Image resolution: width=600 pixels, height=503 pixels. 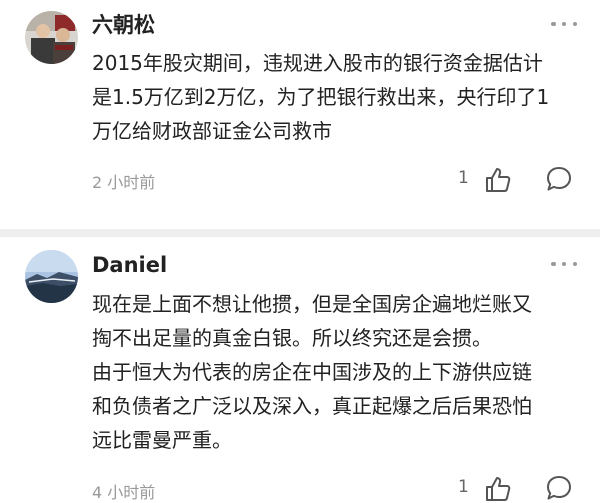 I want to click on comment-line: 现在是上面不想让他掼，但是全国房企遍地烂账又, so click(x=312, y=304).